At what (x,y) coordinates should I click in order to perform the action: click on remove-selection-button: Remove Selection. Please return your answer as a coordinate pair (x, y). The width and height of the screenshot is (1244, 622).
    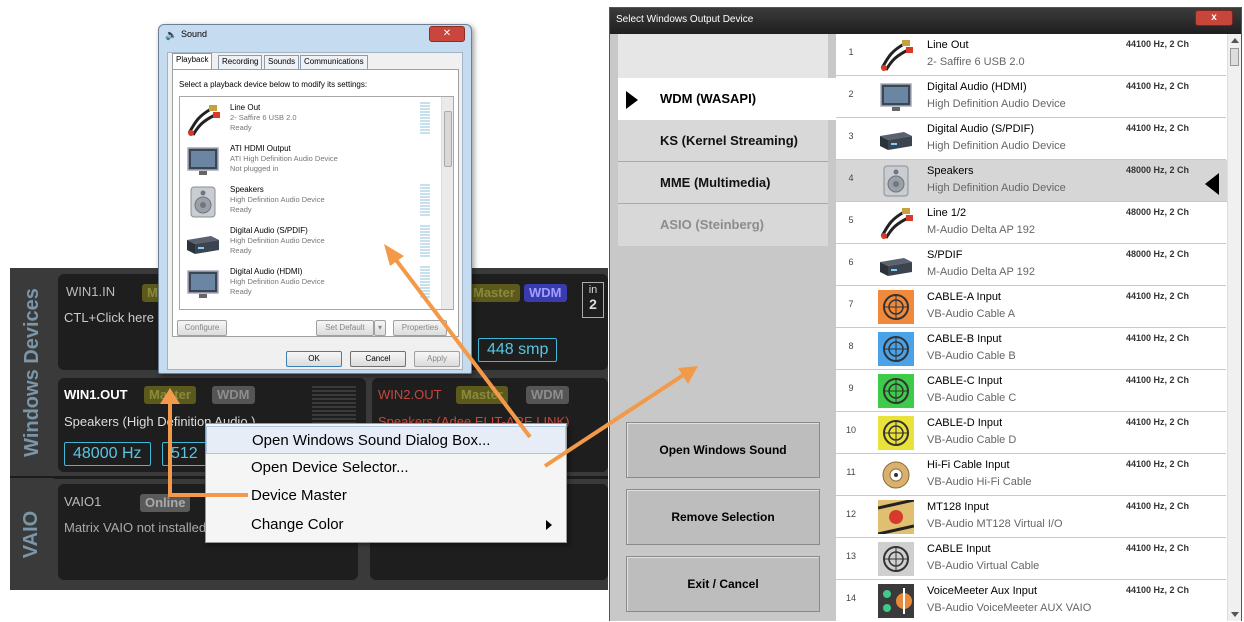
    Looking at the image, I should click on (723, 517).